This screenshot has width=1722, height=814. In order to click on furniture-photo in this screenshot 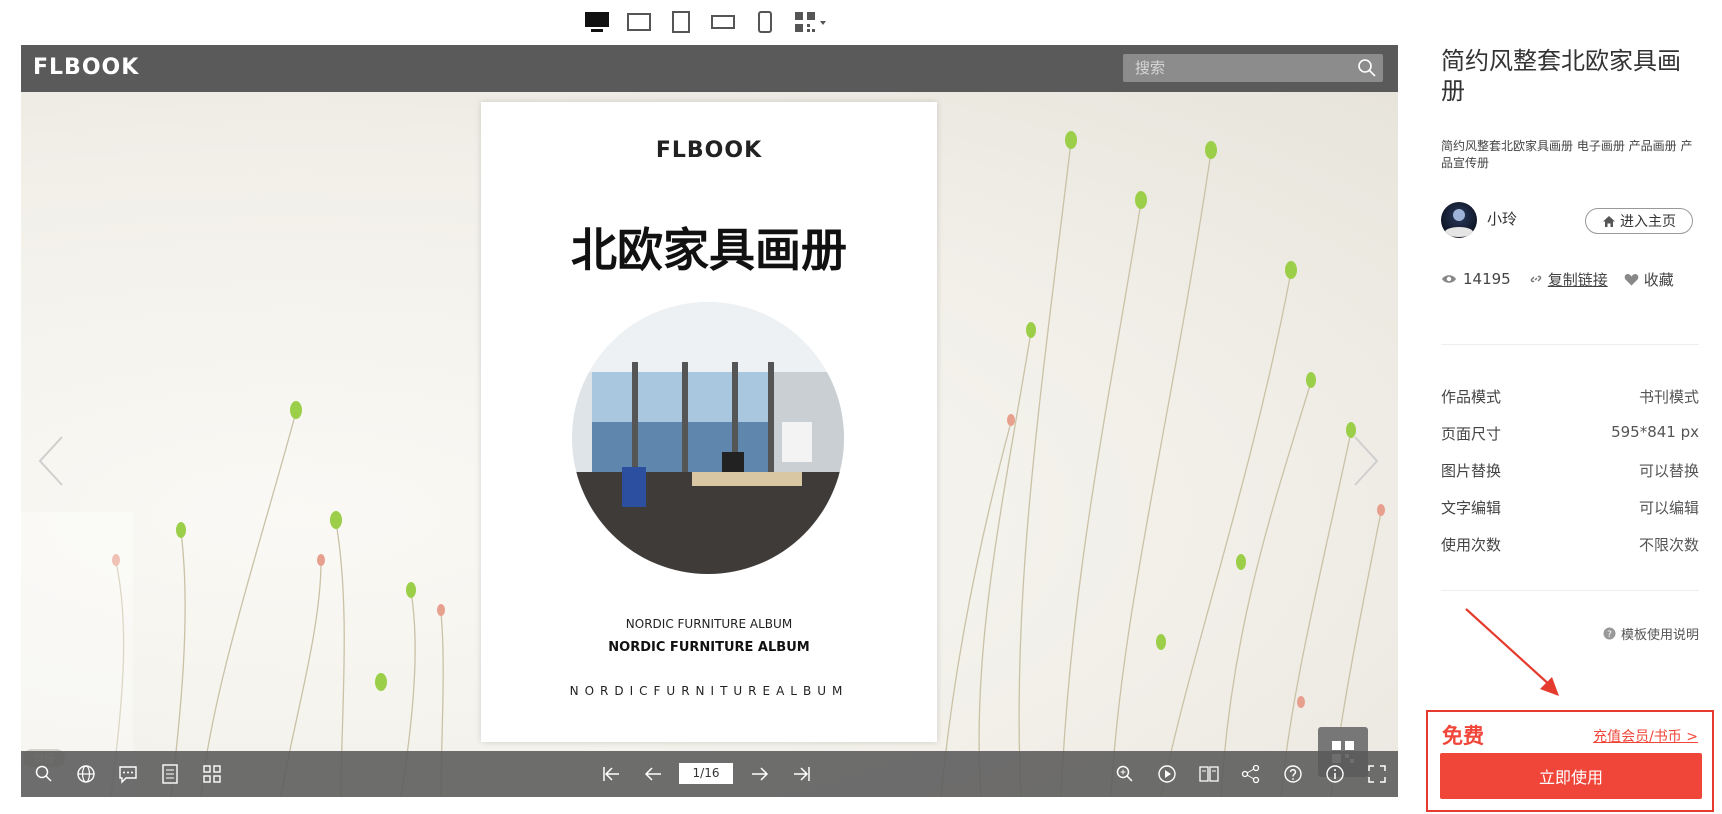, I will do `click(708, 438)`.